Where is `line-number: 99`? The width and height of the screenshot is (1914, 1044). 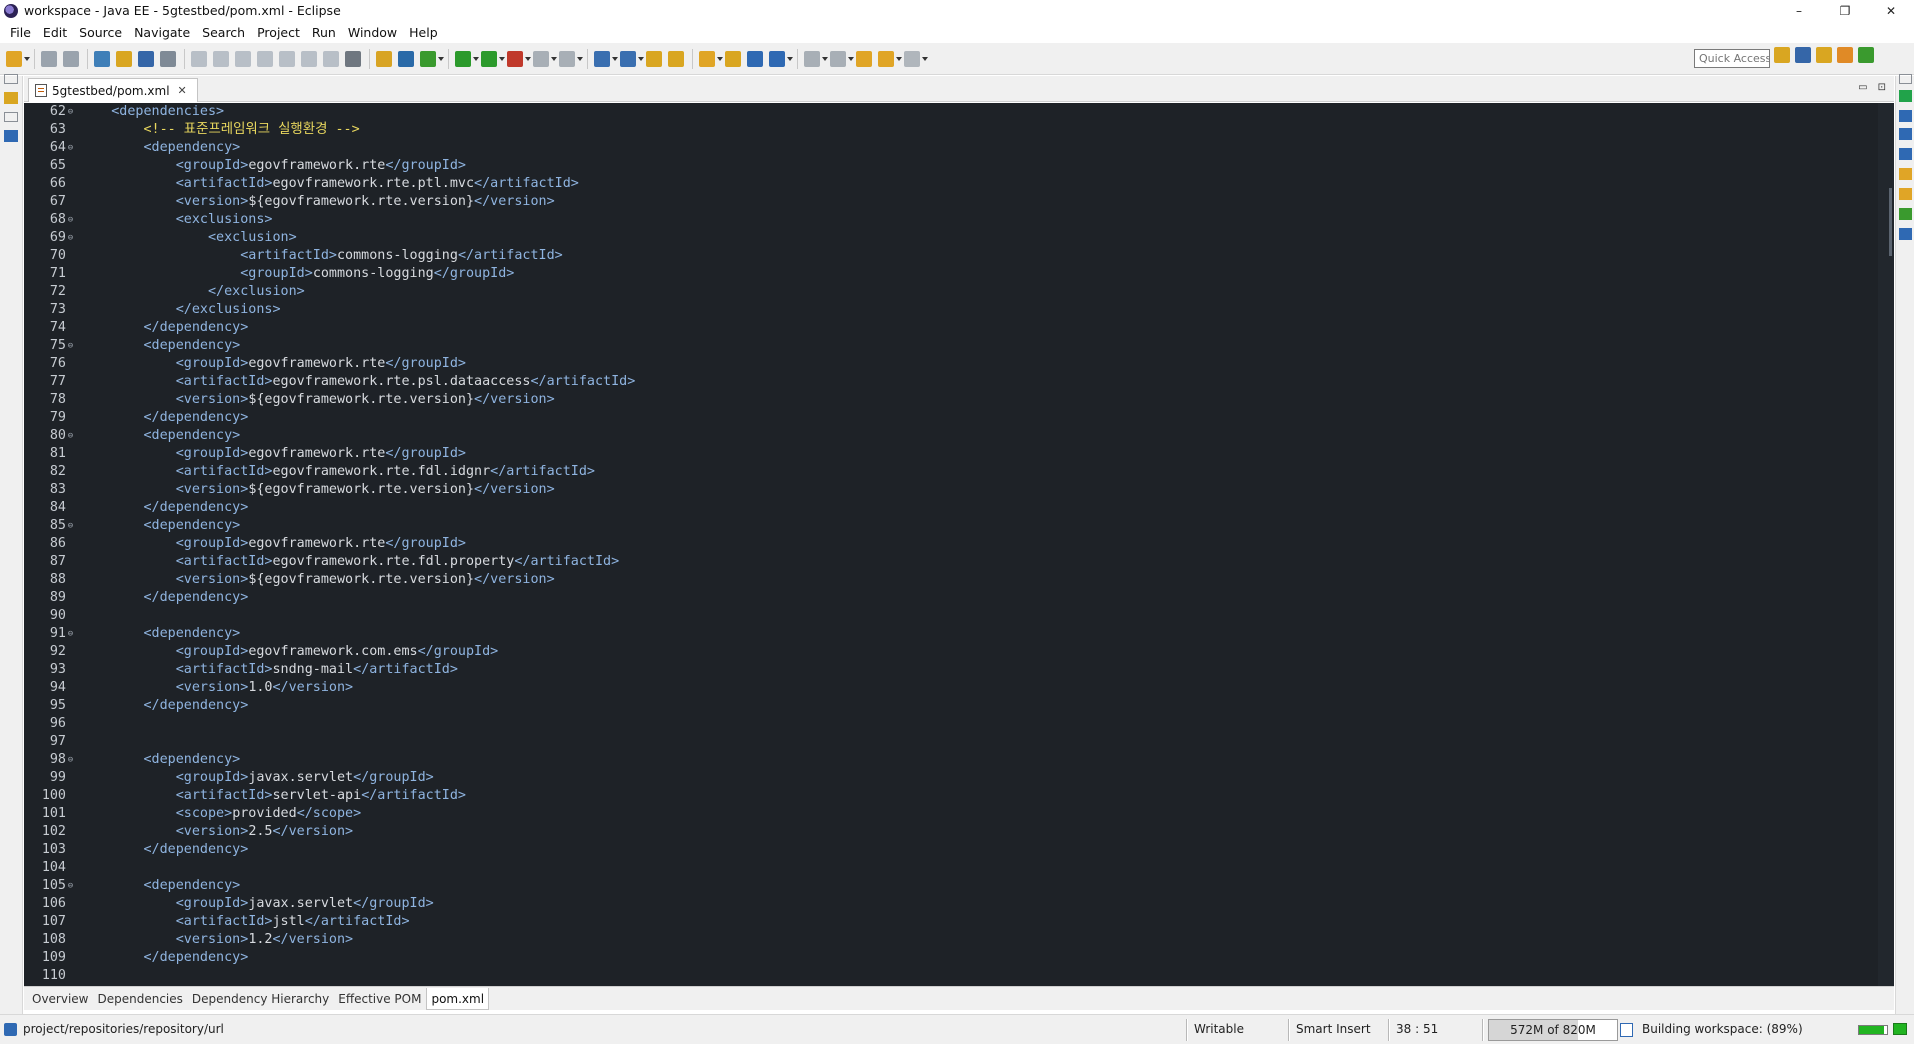 line-number: 99 is located at coordinates (57, 777).